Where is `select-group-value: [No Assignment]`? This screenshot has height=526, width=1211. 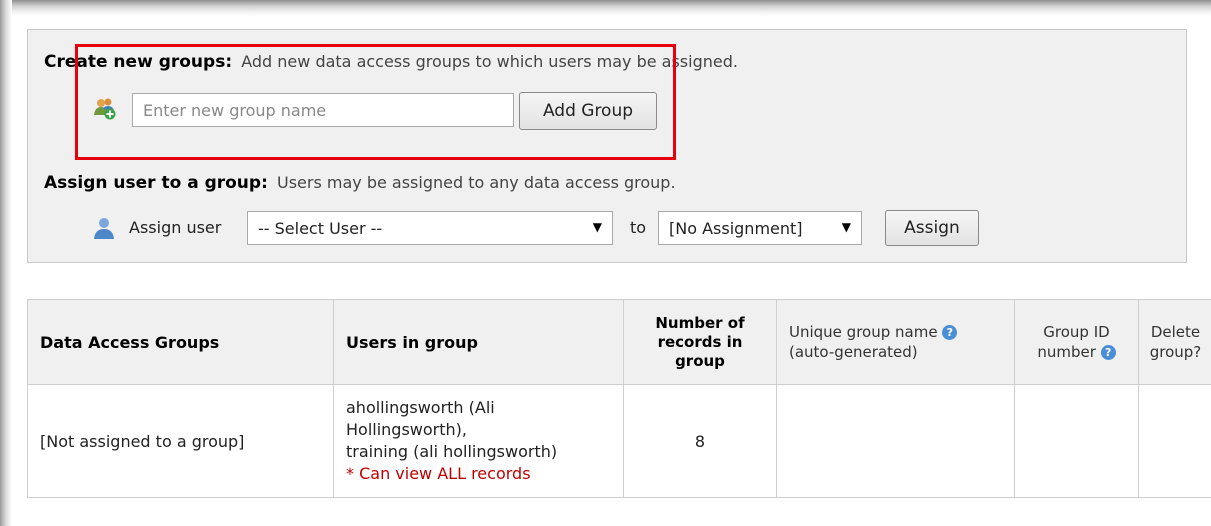
select-group-value: [No Assignment] is located at coordinates (736, 228).